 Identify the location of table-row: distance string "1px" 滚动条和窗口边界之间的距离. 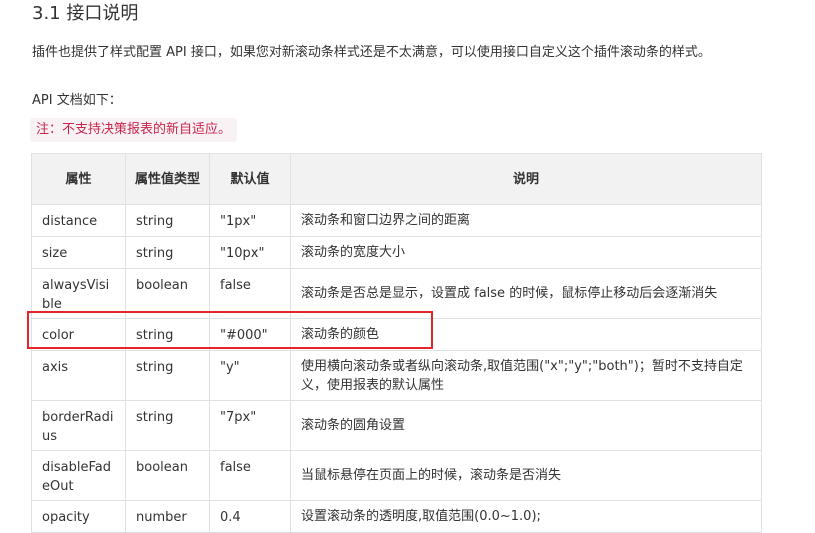
(396, 220).